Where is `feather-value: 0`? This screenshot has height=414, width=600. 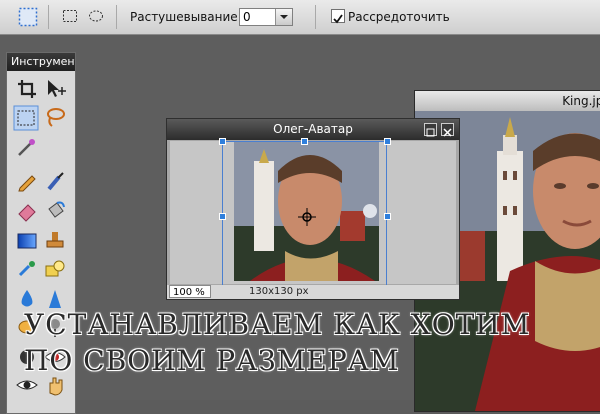
feather-value: 0 is located at coordinates (247, 17).